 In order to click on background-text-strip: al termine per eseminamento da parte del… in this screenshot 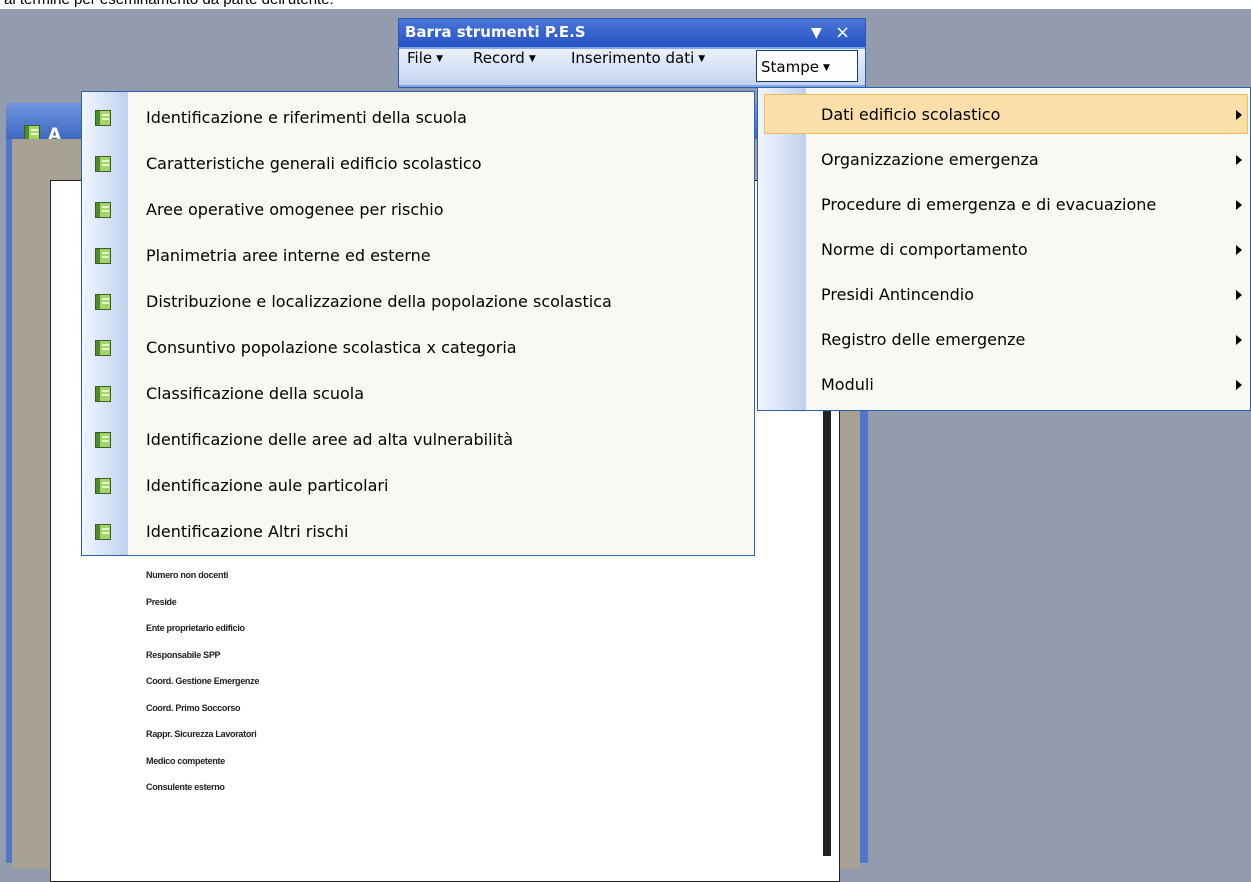, I will do `click(625, 4)`.